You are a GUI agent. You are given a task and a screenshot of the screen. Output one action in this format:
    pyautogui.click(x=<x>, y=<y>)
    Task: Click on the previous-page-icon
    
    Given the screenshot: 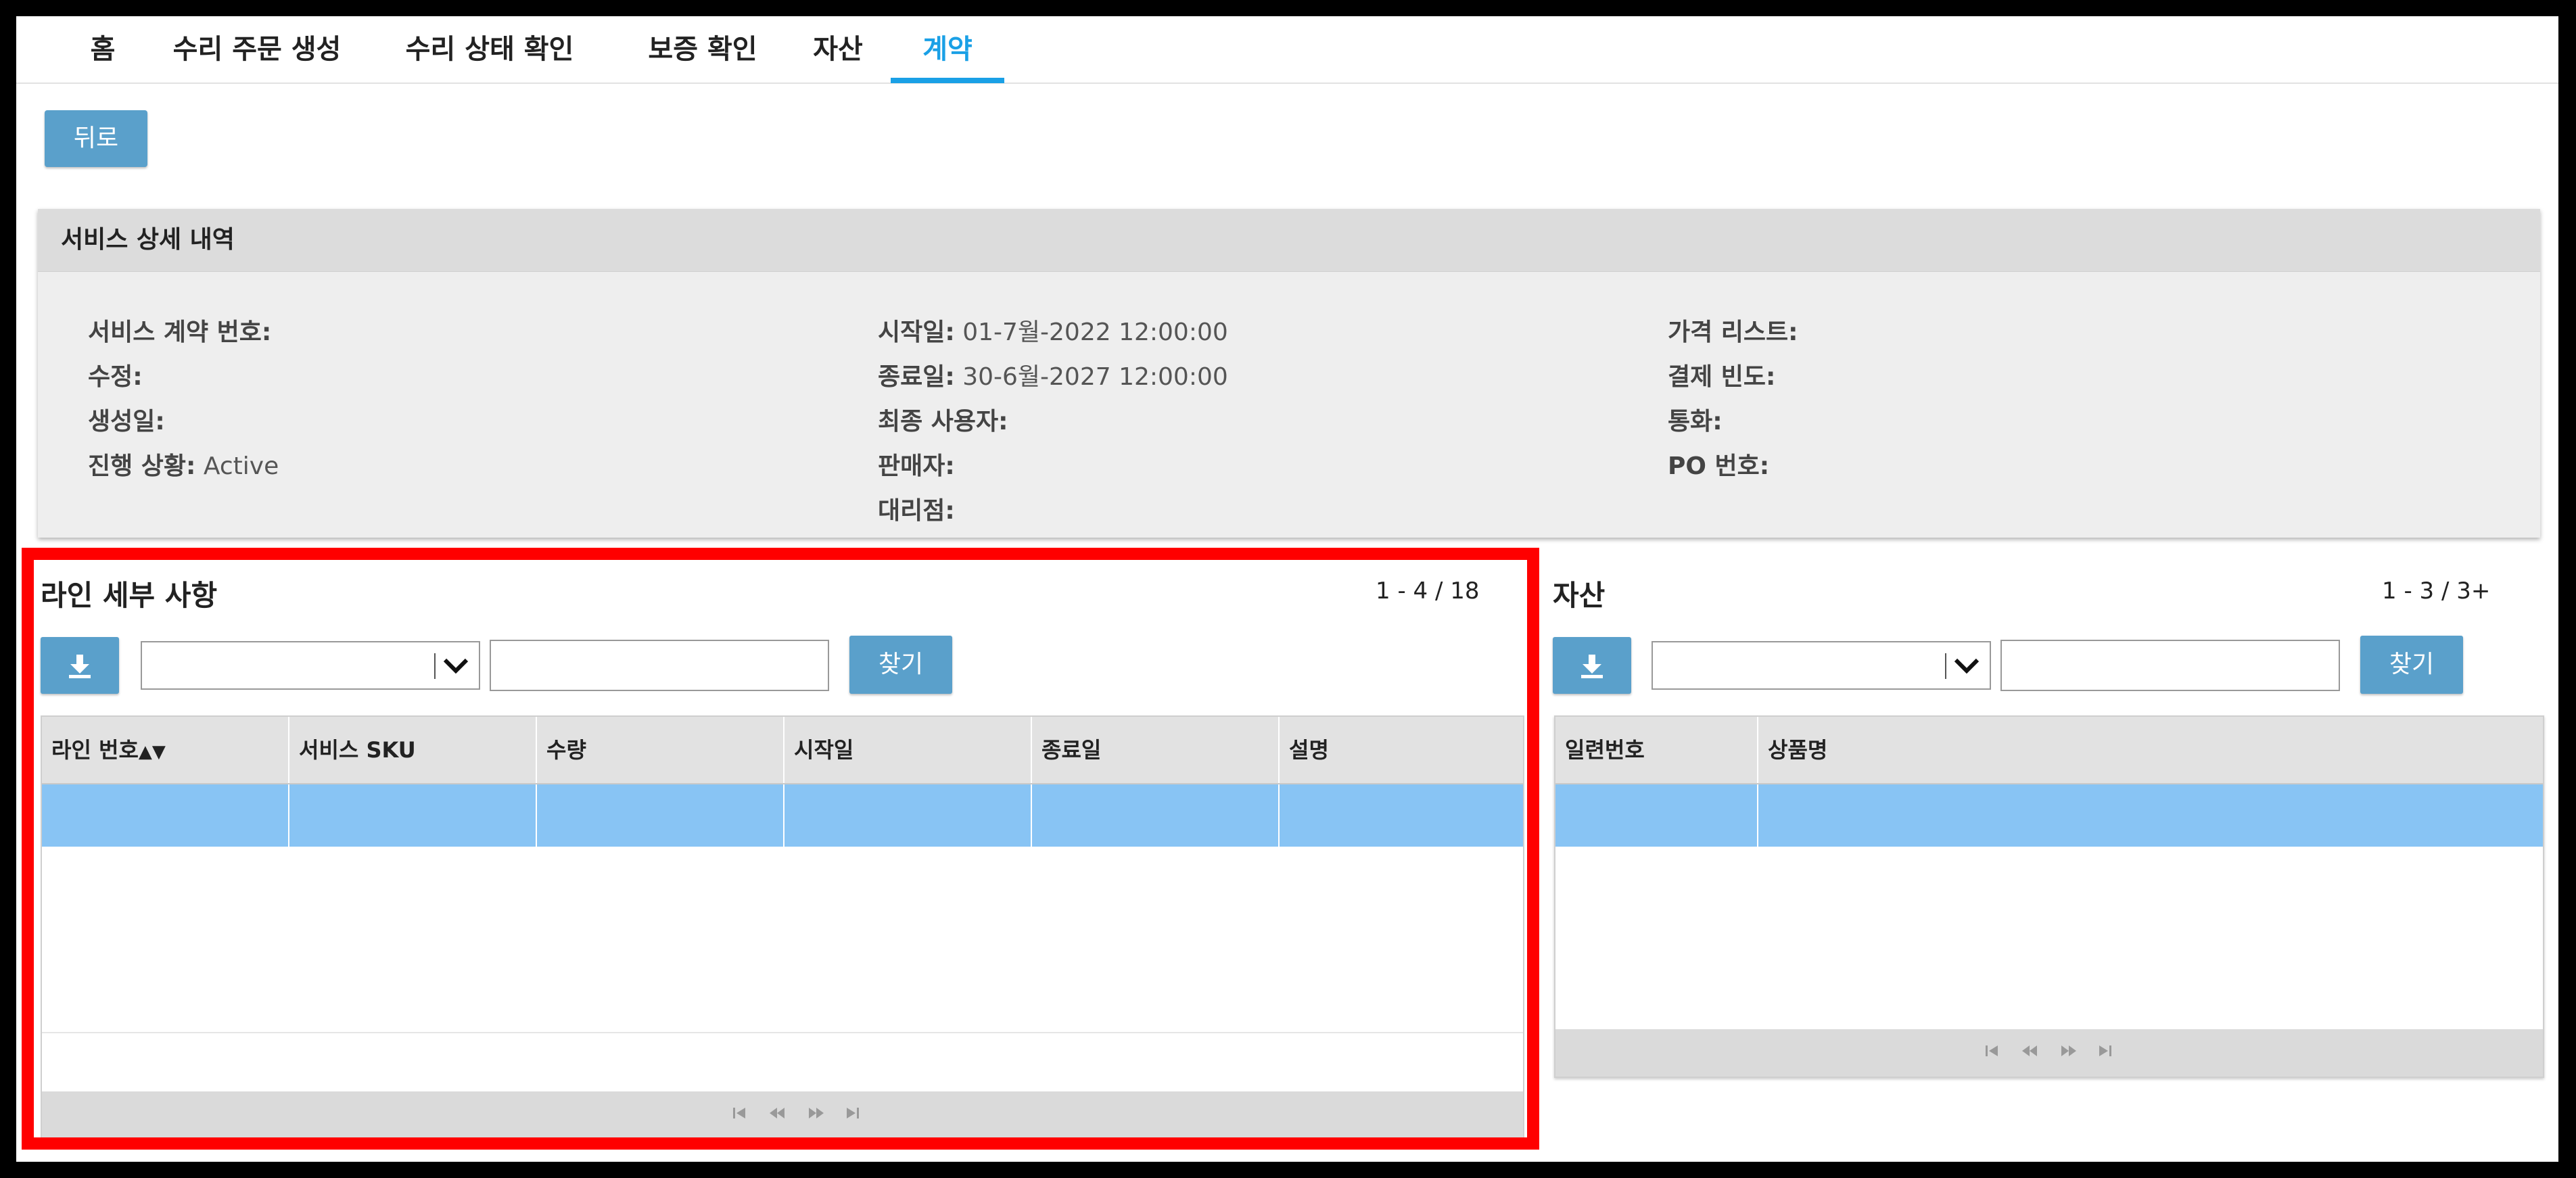 What is the action you would take?
    pyautogui.click(x=2029, y=1051)
    